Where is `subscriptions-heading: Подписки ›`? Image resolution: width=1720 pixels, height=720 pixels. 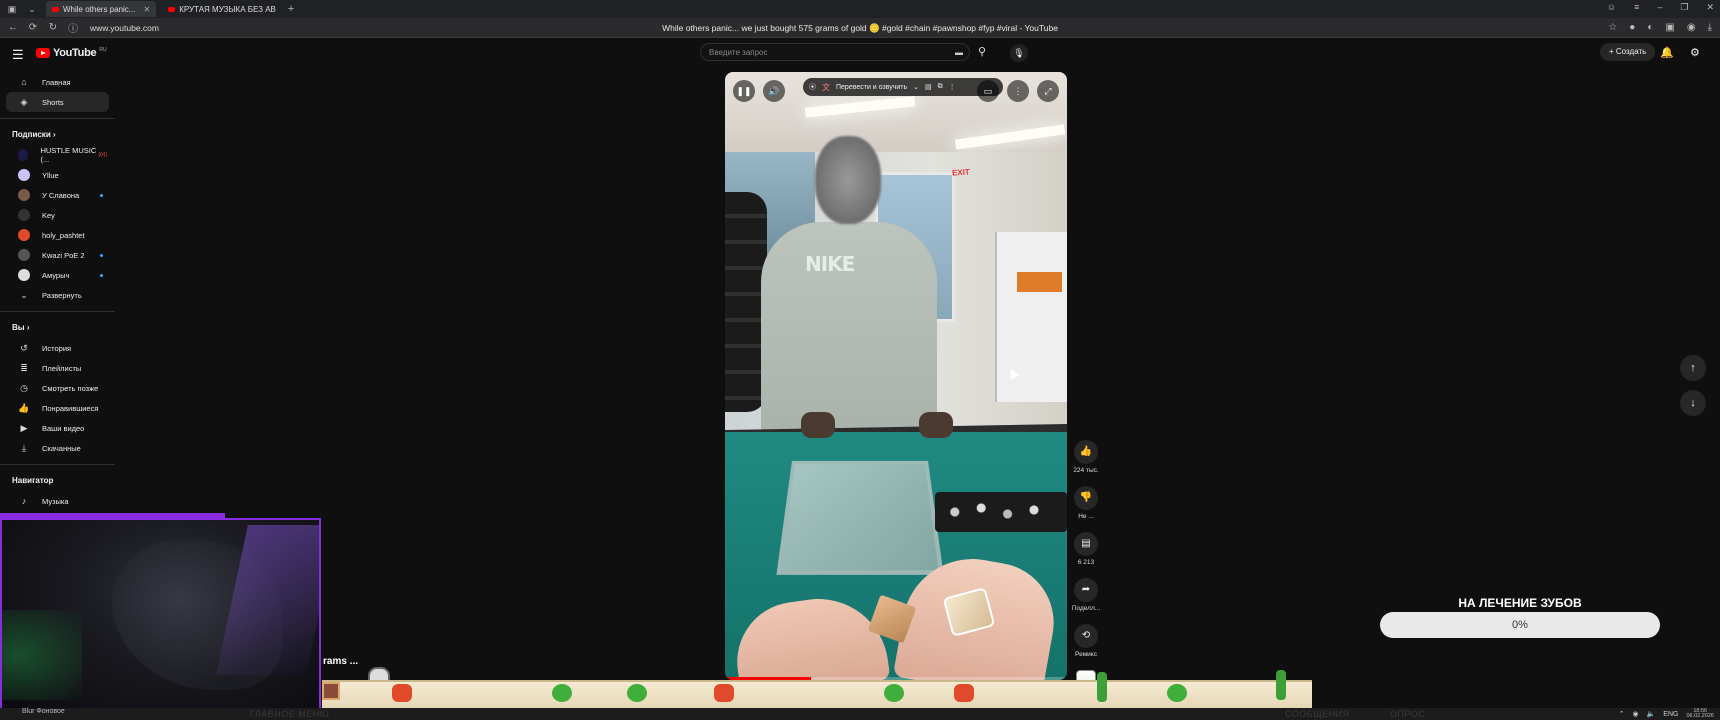 subscriptions-heading: Подписки › is located at coordinates (57, 134).